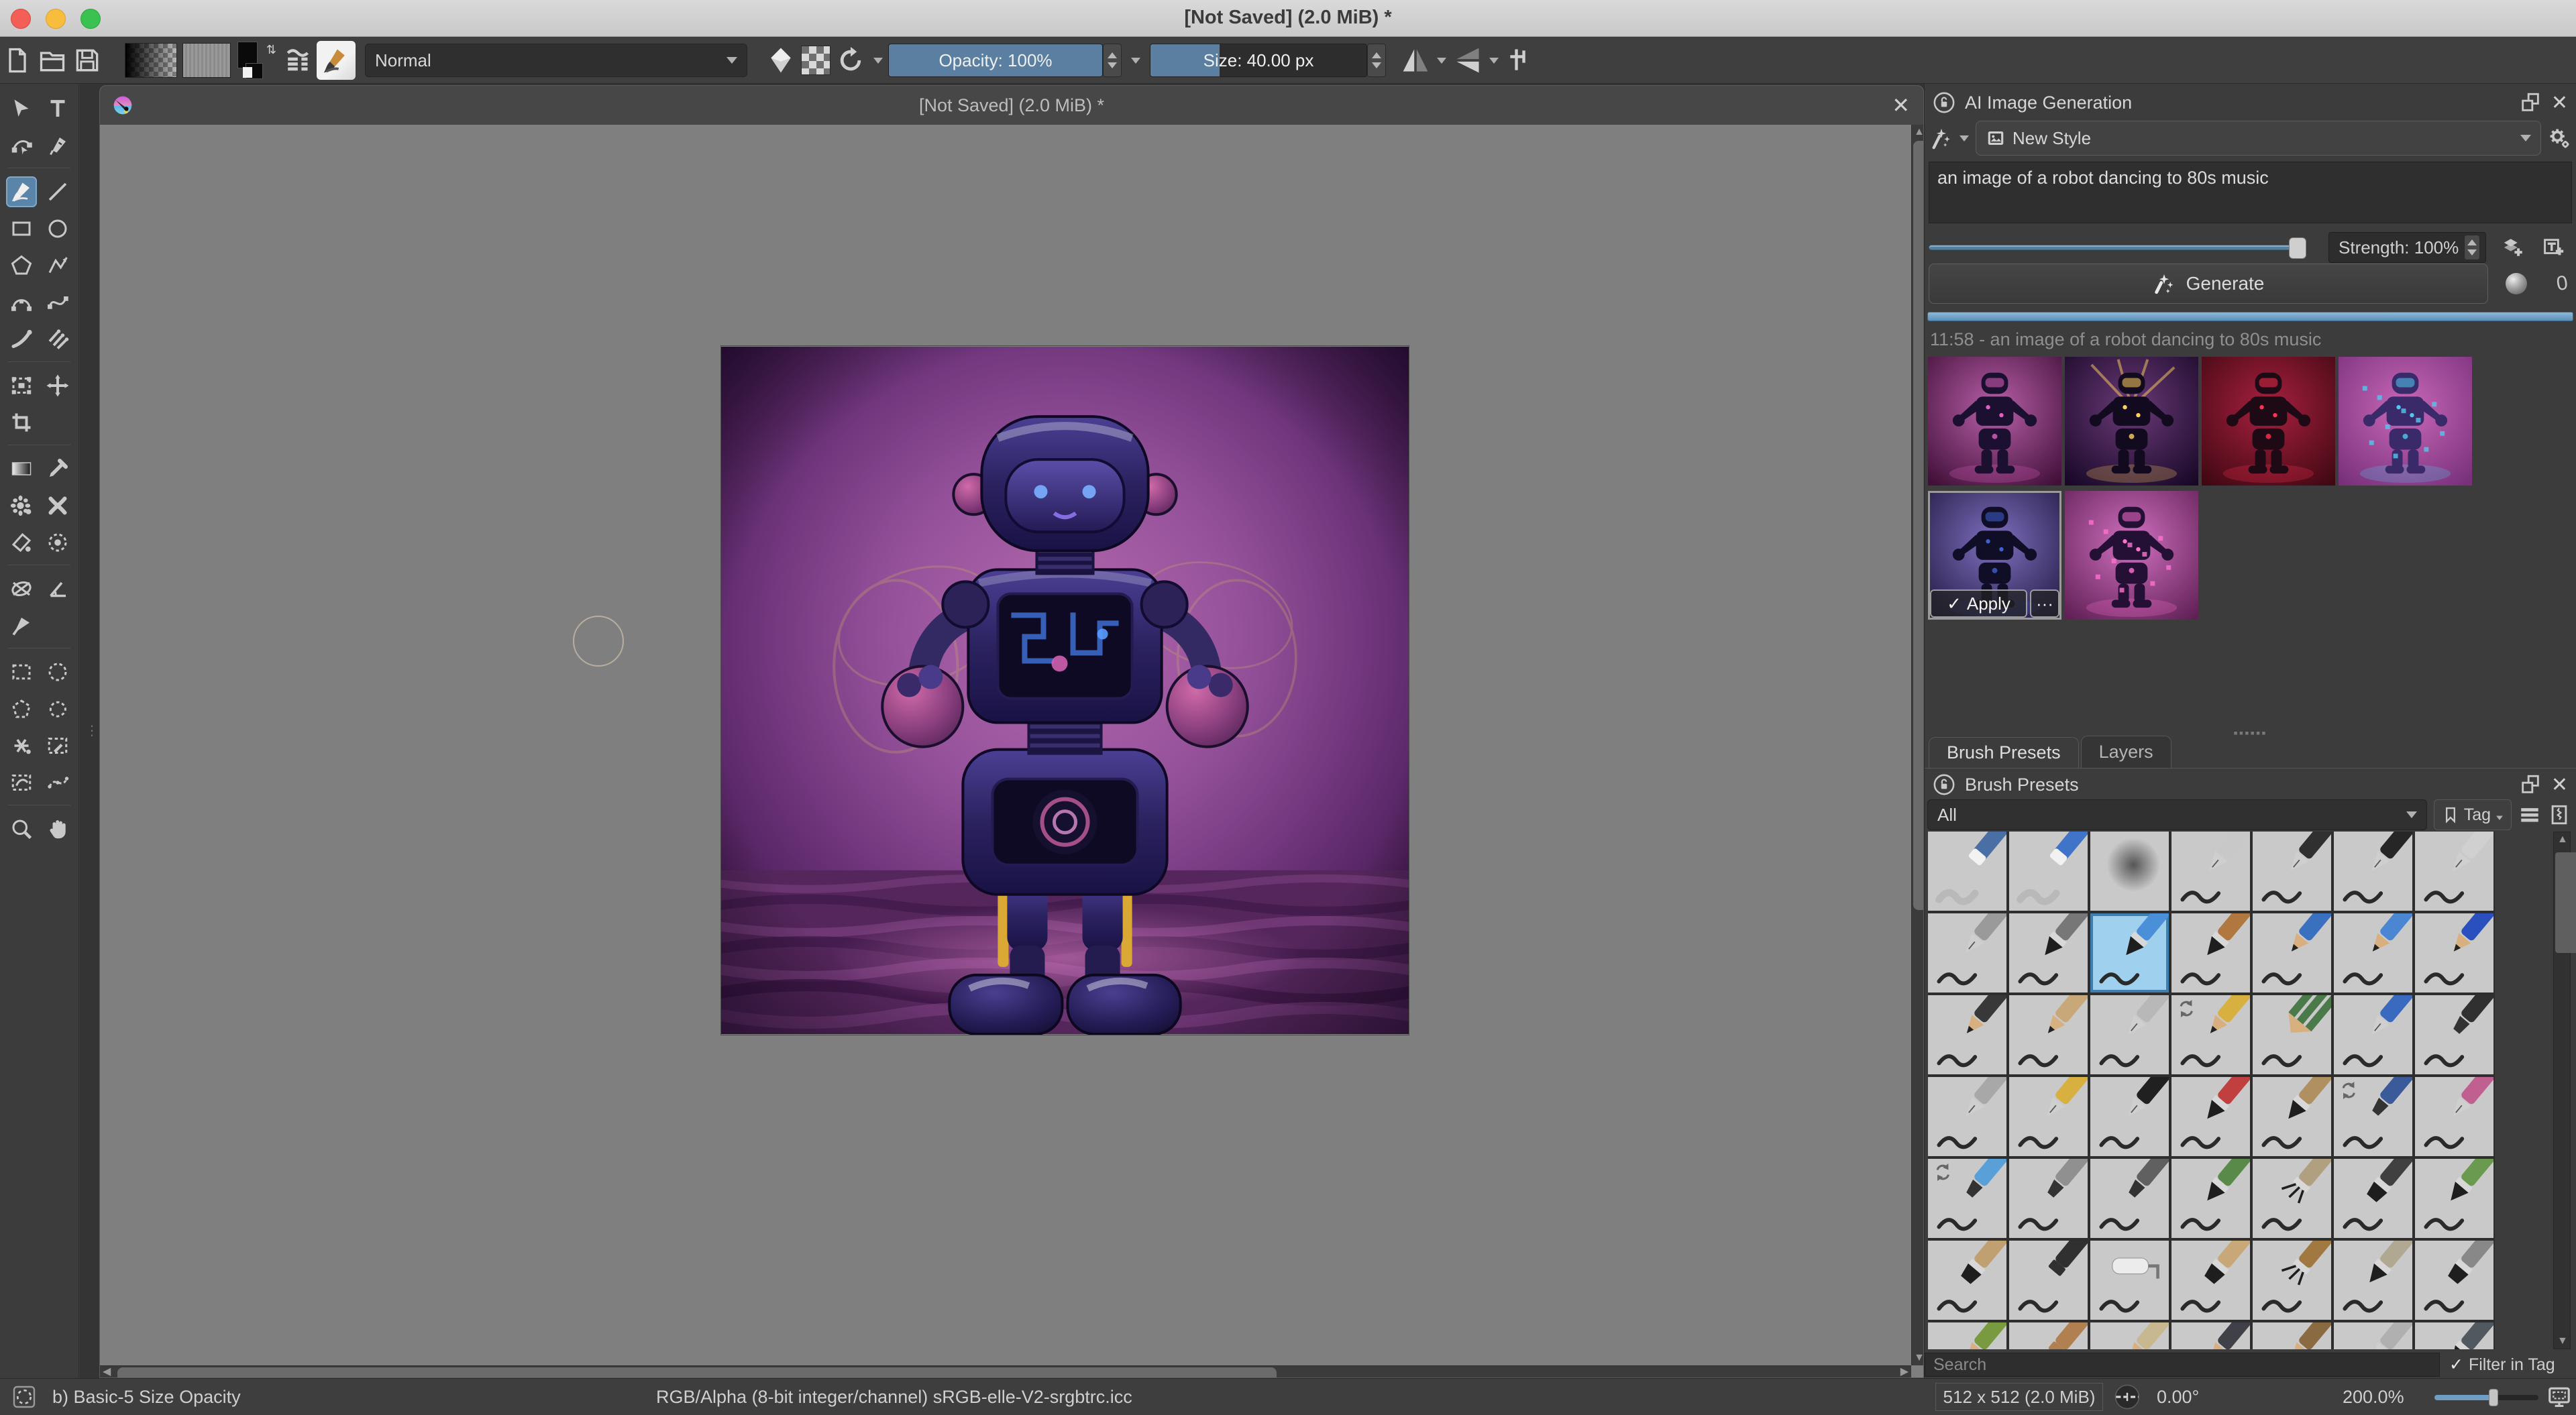  I want to click on polygon-select-tool, so click(21, 708).